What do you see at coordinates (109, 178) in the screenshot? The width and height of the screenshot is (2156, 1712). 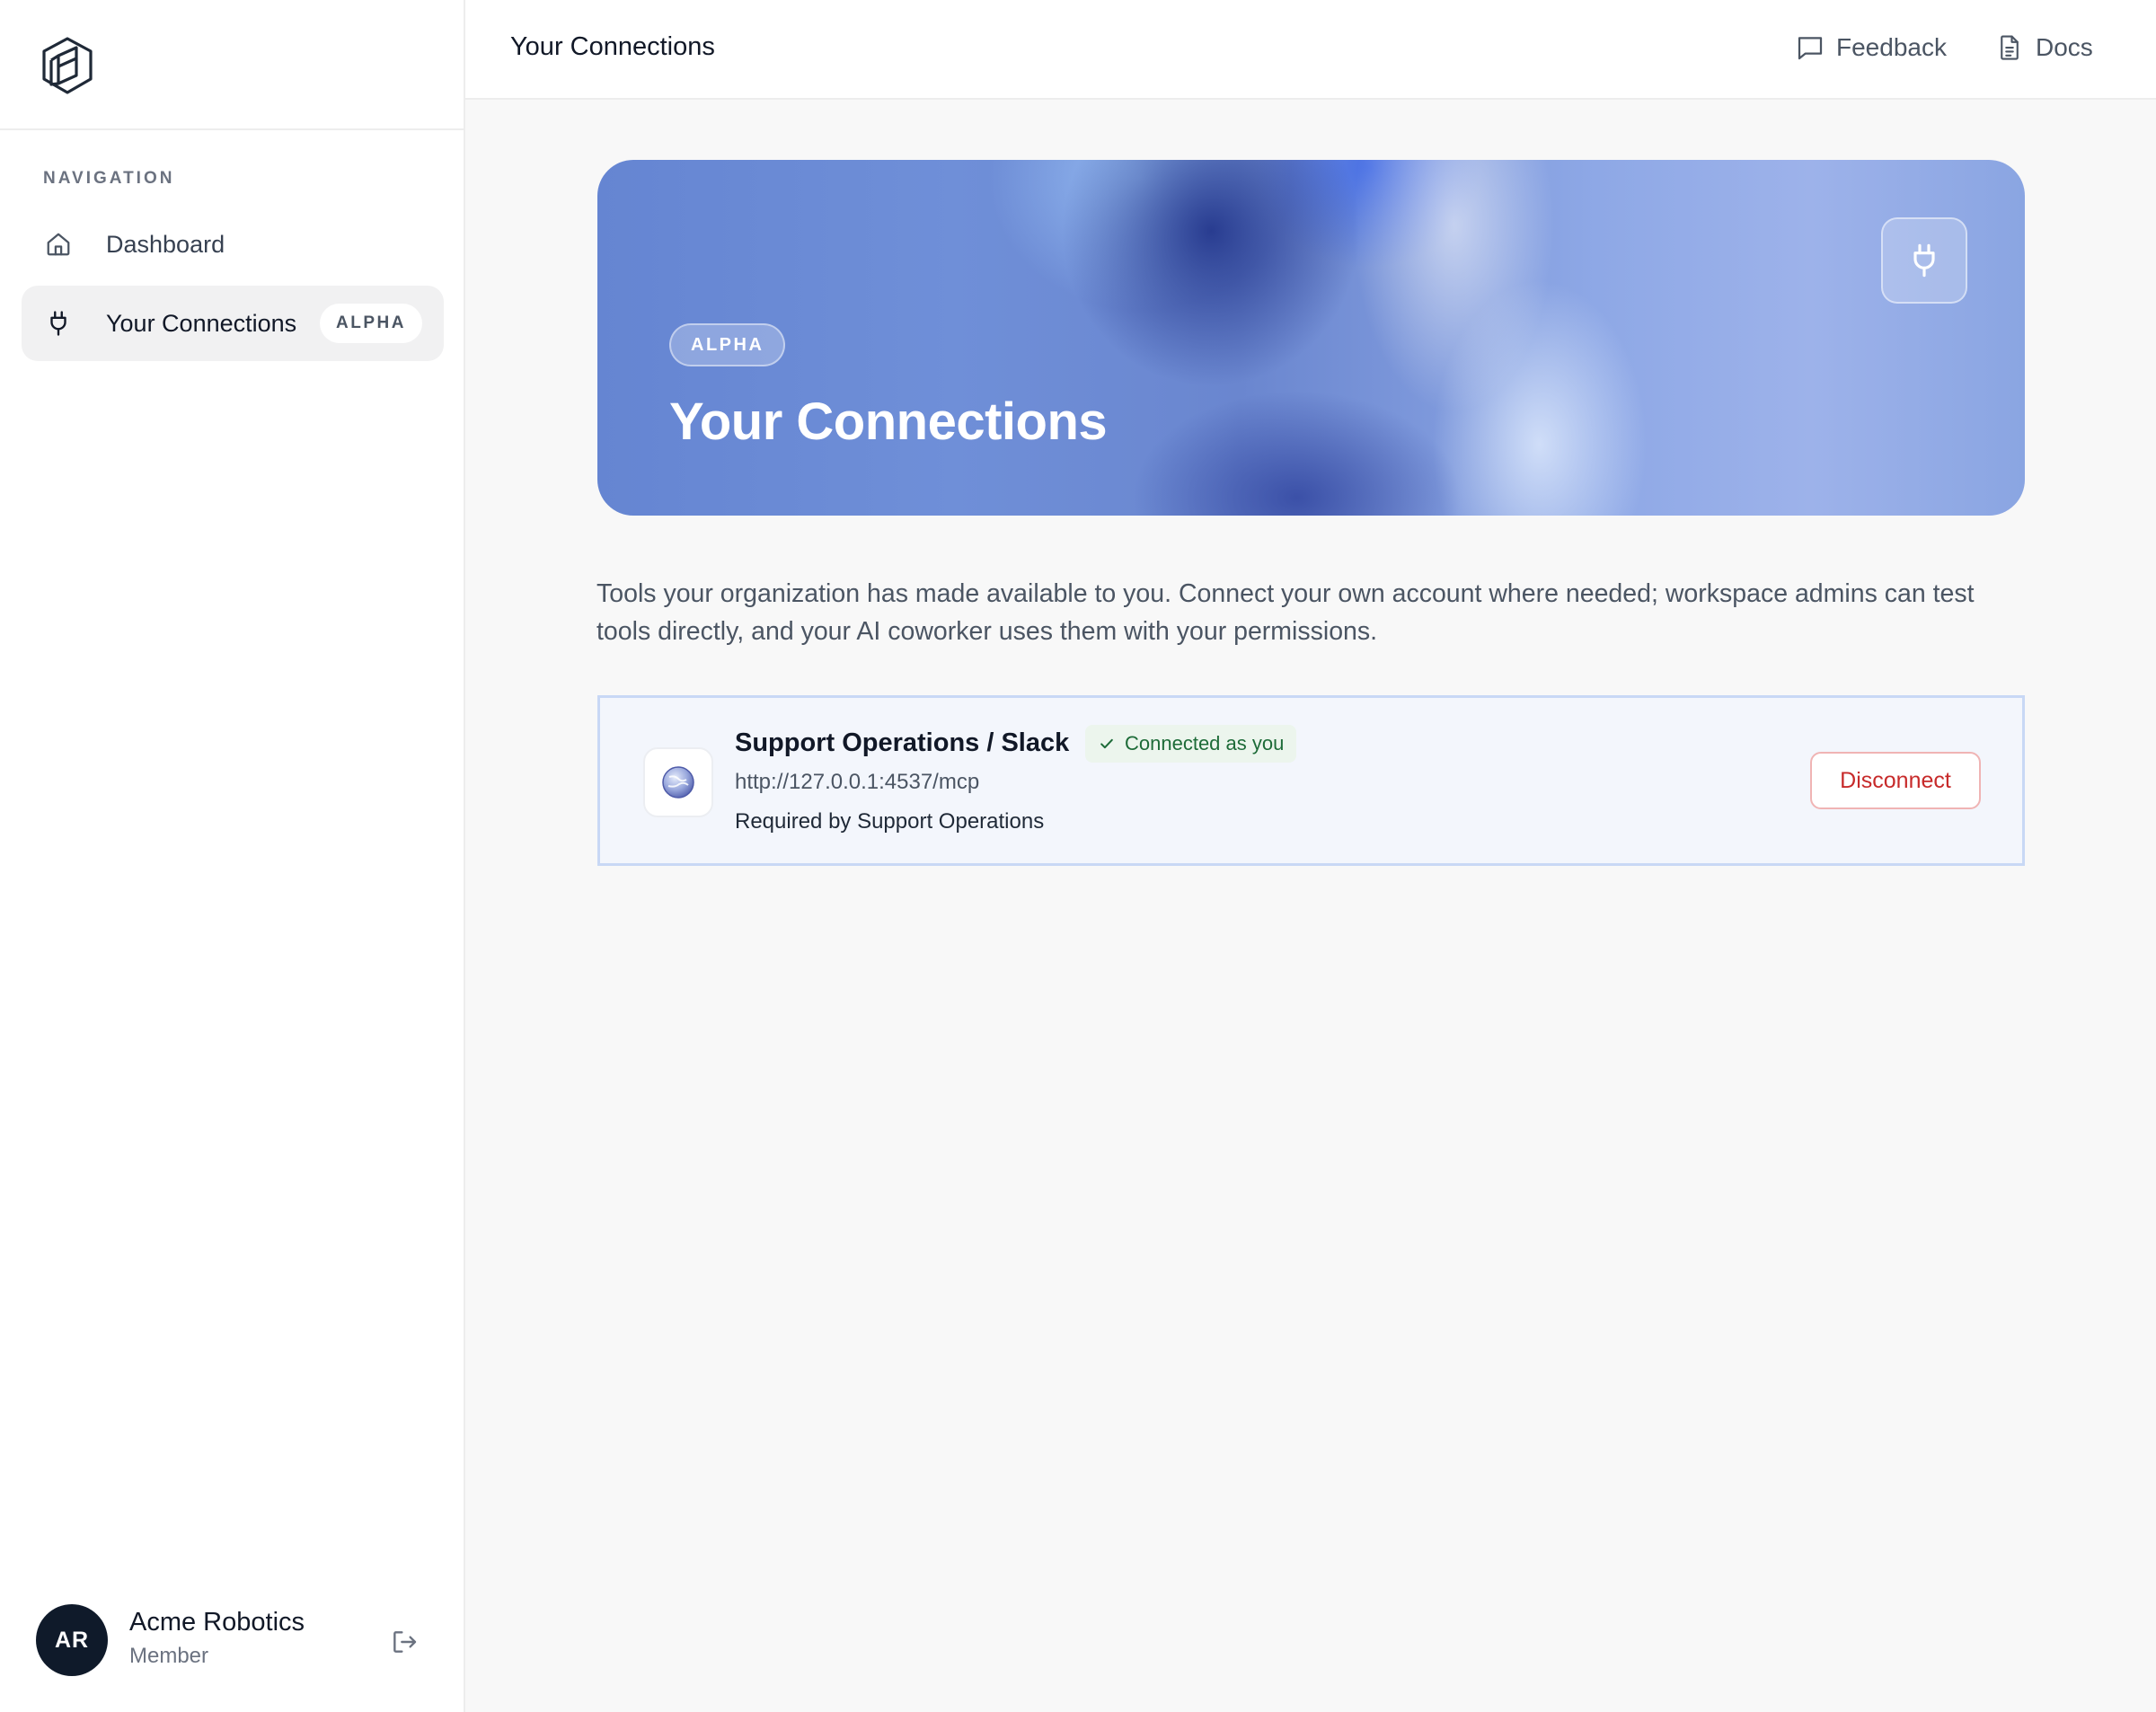 I see `nav-heading: NAVIGATION` at bounding box center [109, 178].